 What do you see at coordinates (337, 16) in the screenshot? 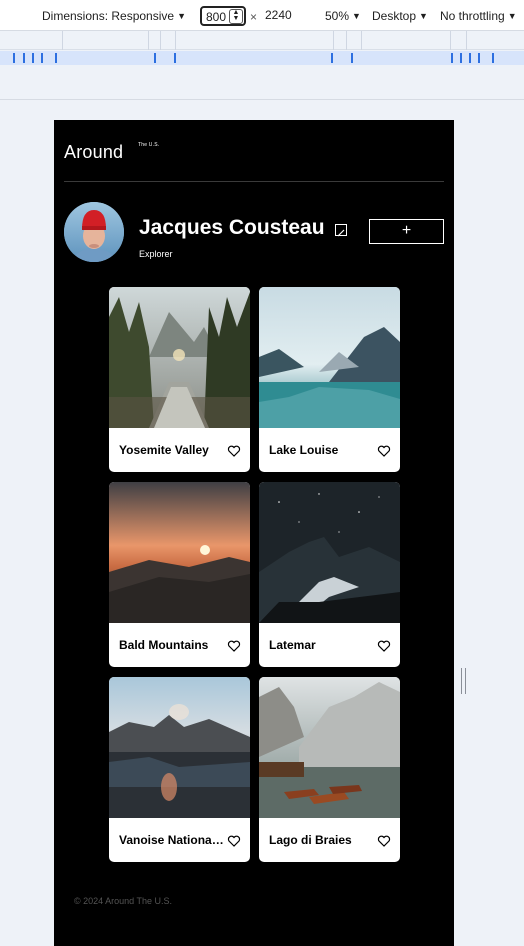
I see `zoom-label: 50%` at bounding box center [337, 16].